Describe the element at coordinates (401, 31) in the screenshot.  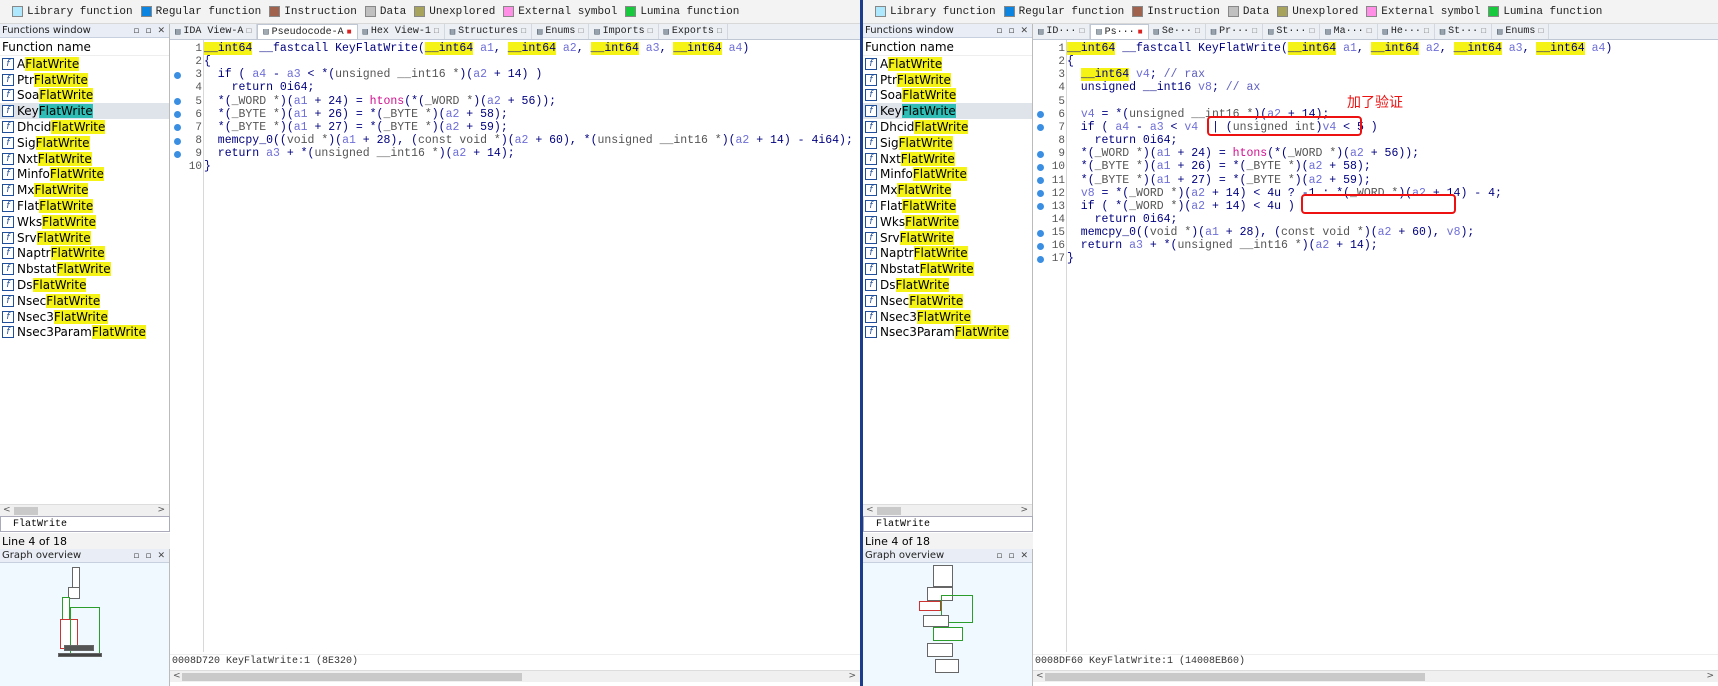
I see `tab-2: ▤ Hex View-1 □` at that location.